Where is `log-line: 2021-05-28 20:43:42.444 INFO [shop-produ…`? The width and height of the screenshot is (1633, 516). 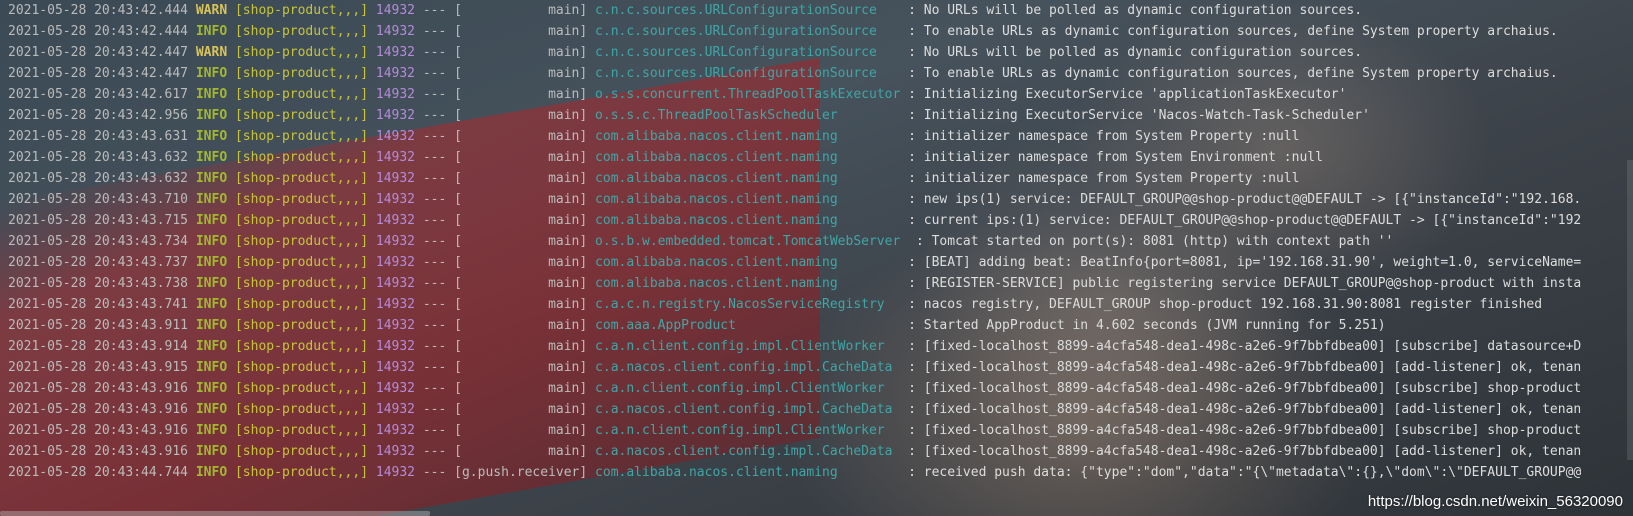
log-line: 2021-05-28 20:43:42.444 INFO [shop-produ… is located at coordinates (816, 31).